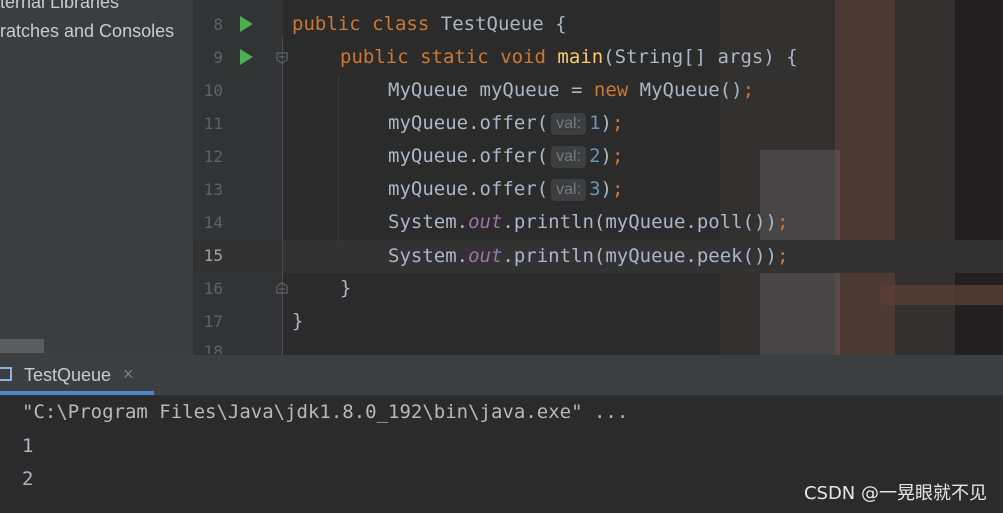  I want to click on console-icon, so click(6, 374).